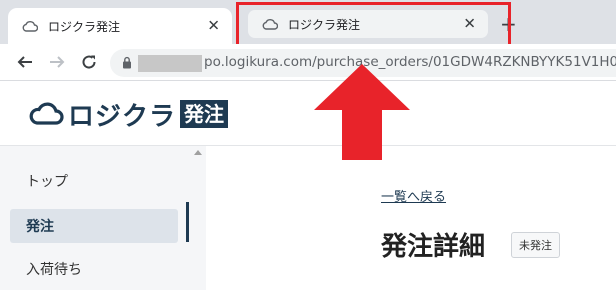 This screenshot has height=290, width=616. What do you see at coordinates (89, 62) in the screenshot?
I see `reload-icon` at bounding box center [89, 62].